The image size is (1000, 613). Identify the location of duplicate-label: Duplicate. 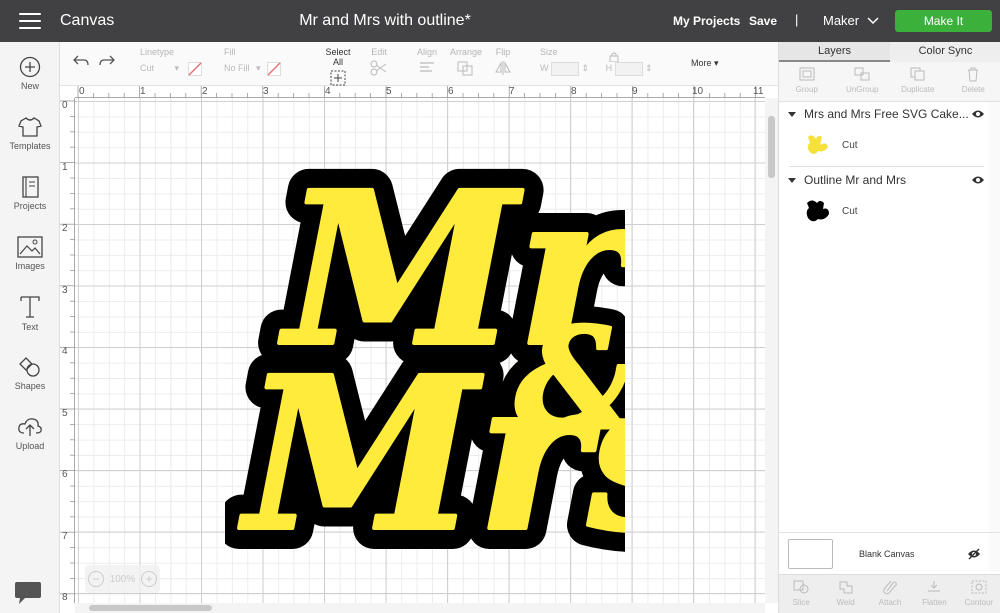
(918, 89).